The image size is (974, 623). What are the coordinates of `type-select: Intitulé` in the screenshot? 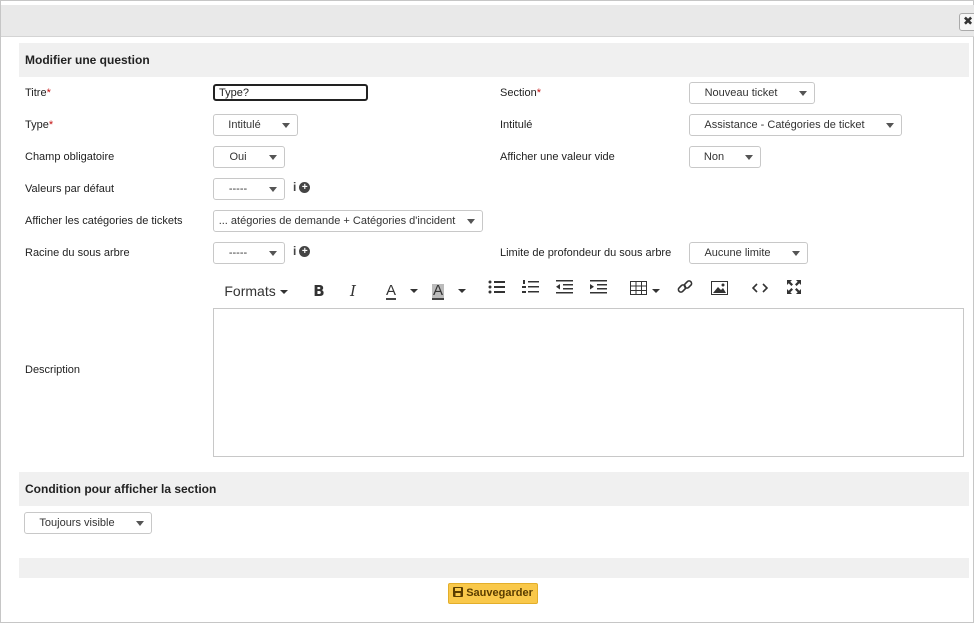 It's located at (255, 125).